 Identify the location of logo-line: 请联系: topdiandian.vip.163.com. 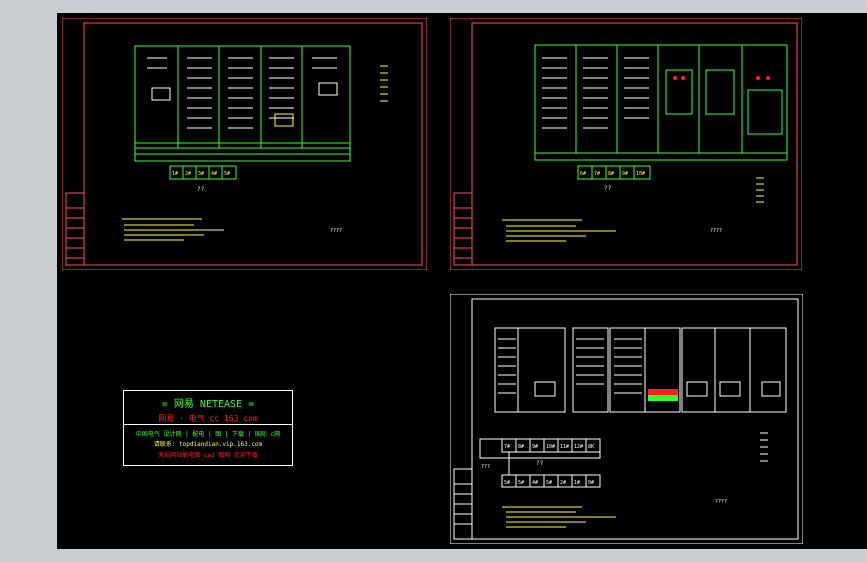
(208, 444).